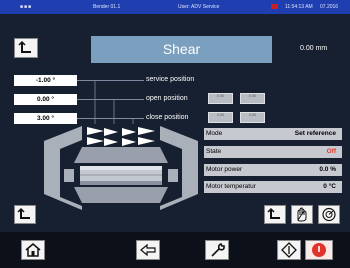 The height and width of the screenshot is (268, 350). What do you see at coordinates (273, 152) in the screenshot?
I see `status-row-state: State Off` at bounding box center [273, 152].